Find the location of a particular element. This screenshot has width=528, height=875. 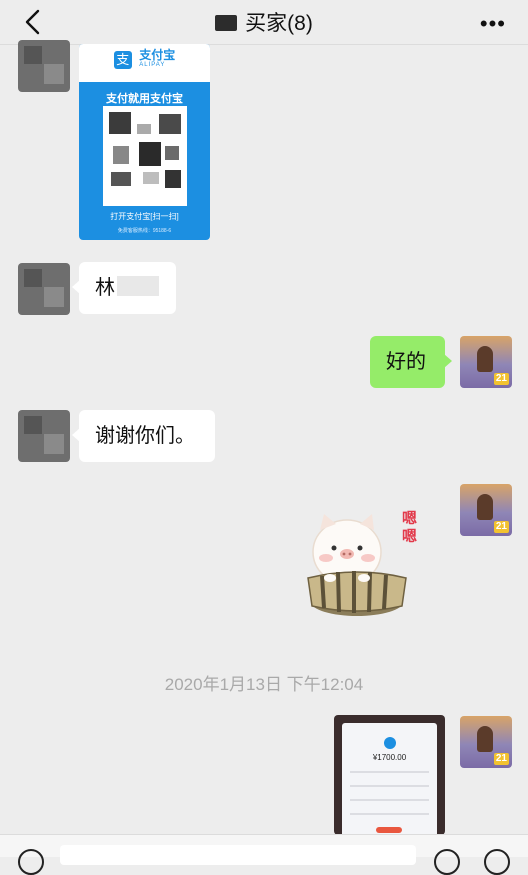

message-bubble-self: 好的 is located at coordinates (411, 362).